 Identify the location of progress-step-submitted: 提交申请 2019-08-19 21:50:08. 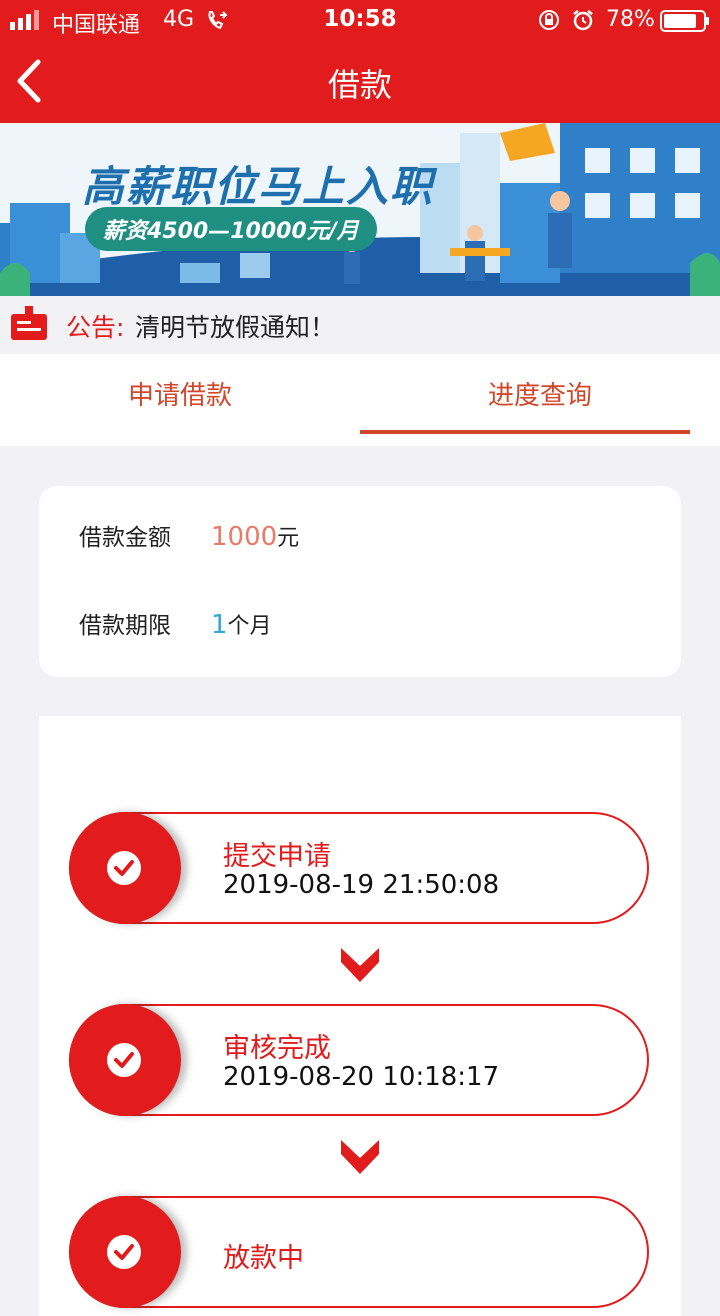
(359, 868).